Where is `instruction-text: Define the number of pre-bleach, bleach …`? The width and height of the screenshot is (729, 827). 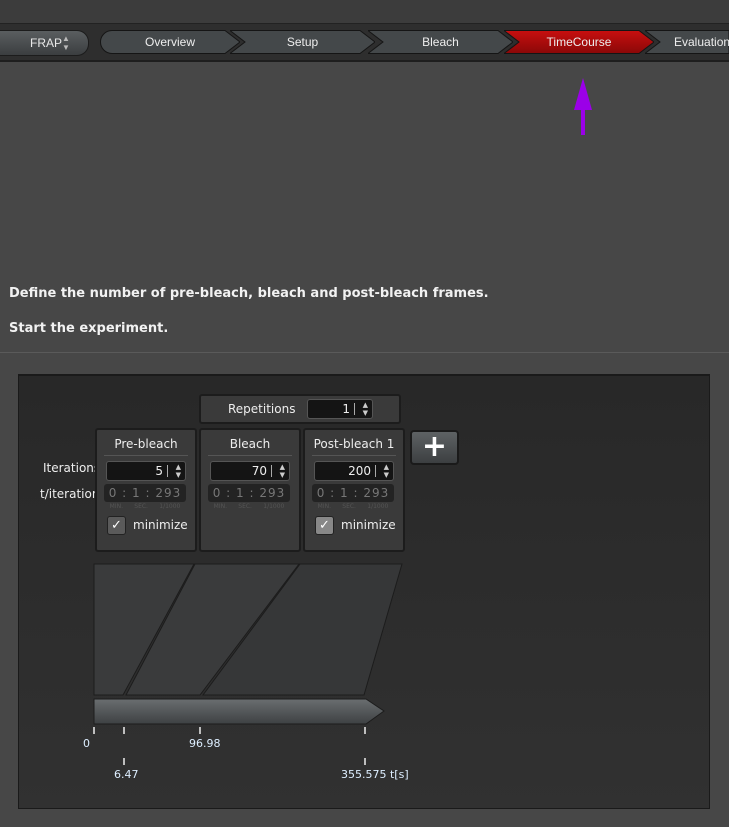
instruction-text: Define the number of pre-bleach, bleach … is located at coordinates (249, 293).